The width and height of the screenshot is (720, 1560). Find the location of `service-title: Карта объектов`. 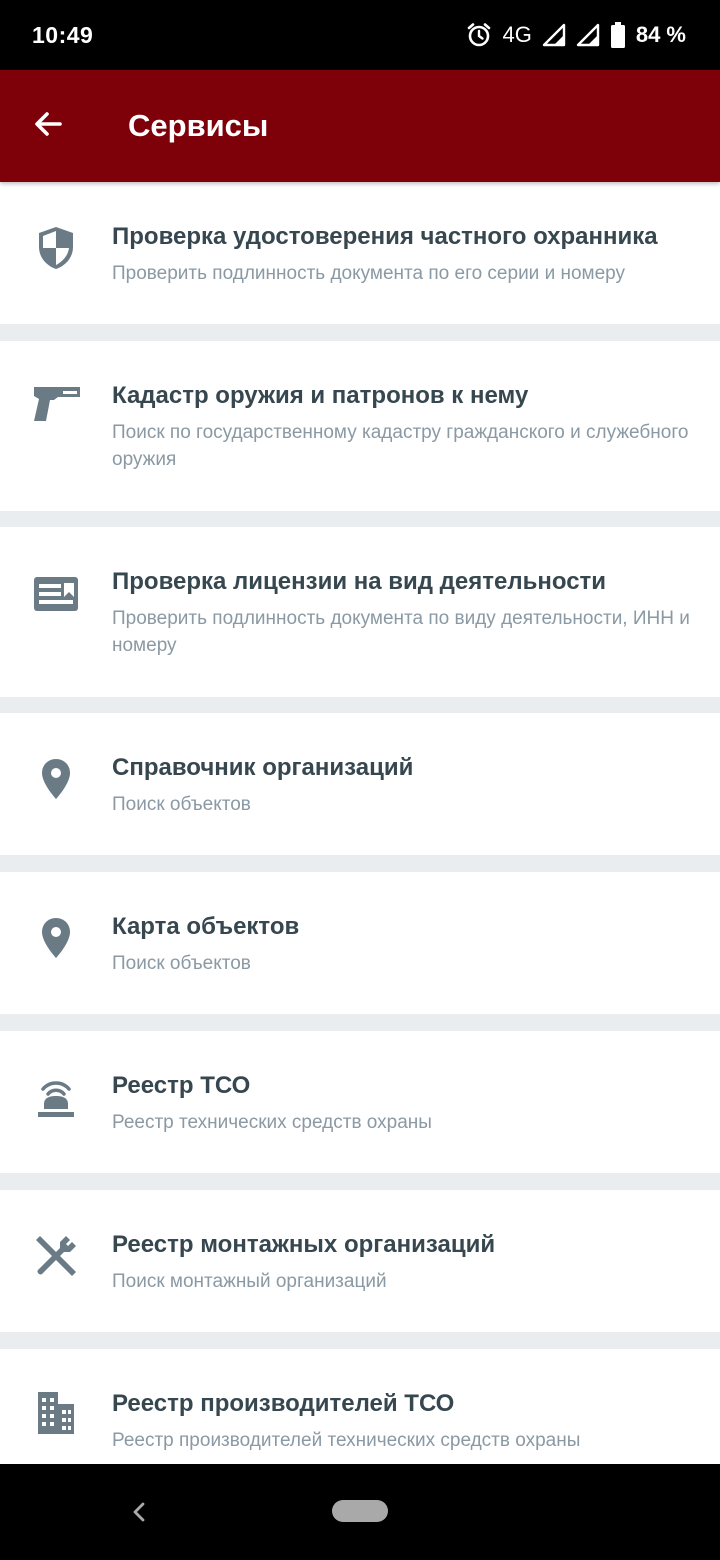

service-title: Карта объектов is located at coordinates (206, 926).